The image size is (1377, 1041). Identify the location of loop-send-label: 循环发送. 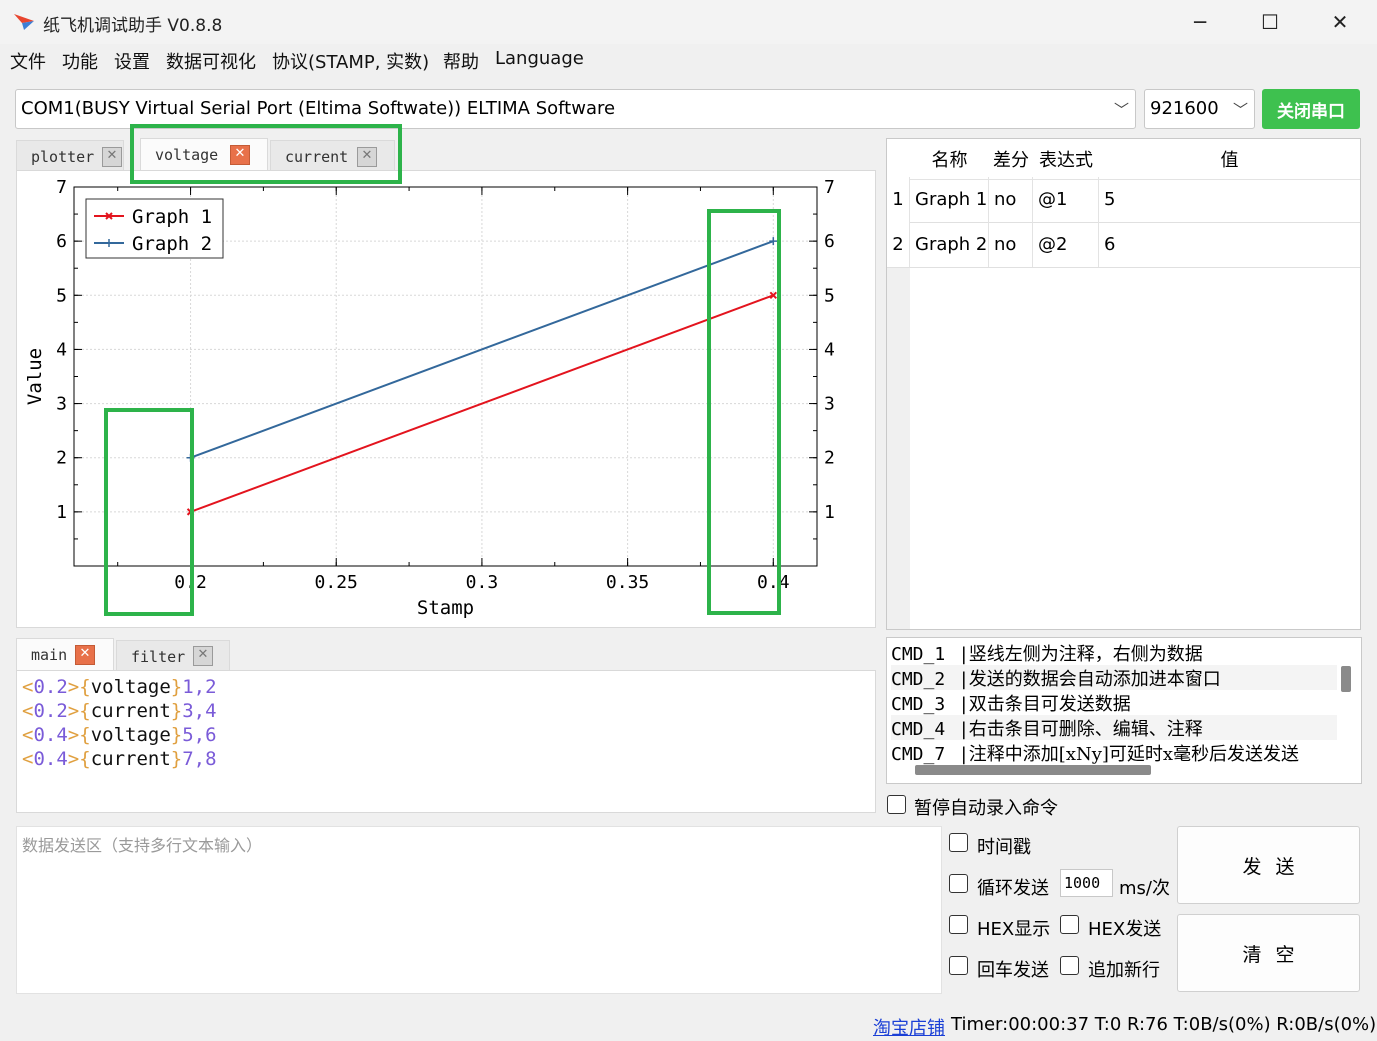
(1013, 888).